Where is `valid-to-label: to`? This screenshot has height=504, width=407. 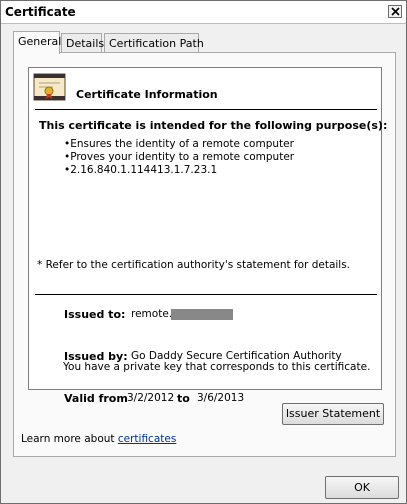 valid-to-label: to is located at coordinates (183, 398).